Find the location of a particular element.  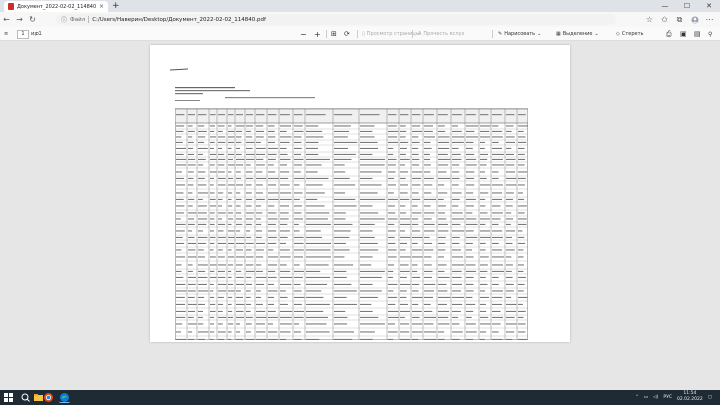

contents-button: ≡ is located at coordinates (6, 34).